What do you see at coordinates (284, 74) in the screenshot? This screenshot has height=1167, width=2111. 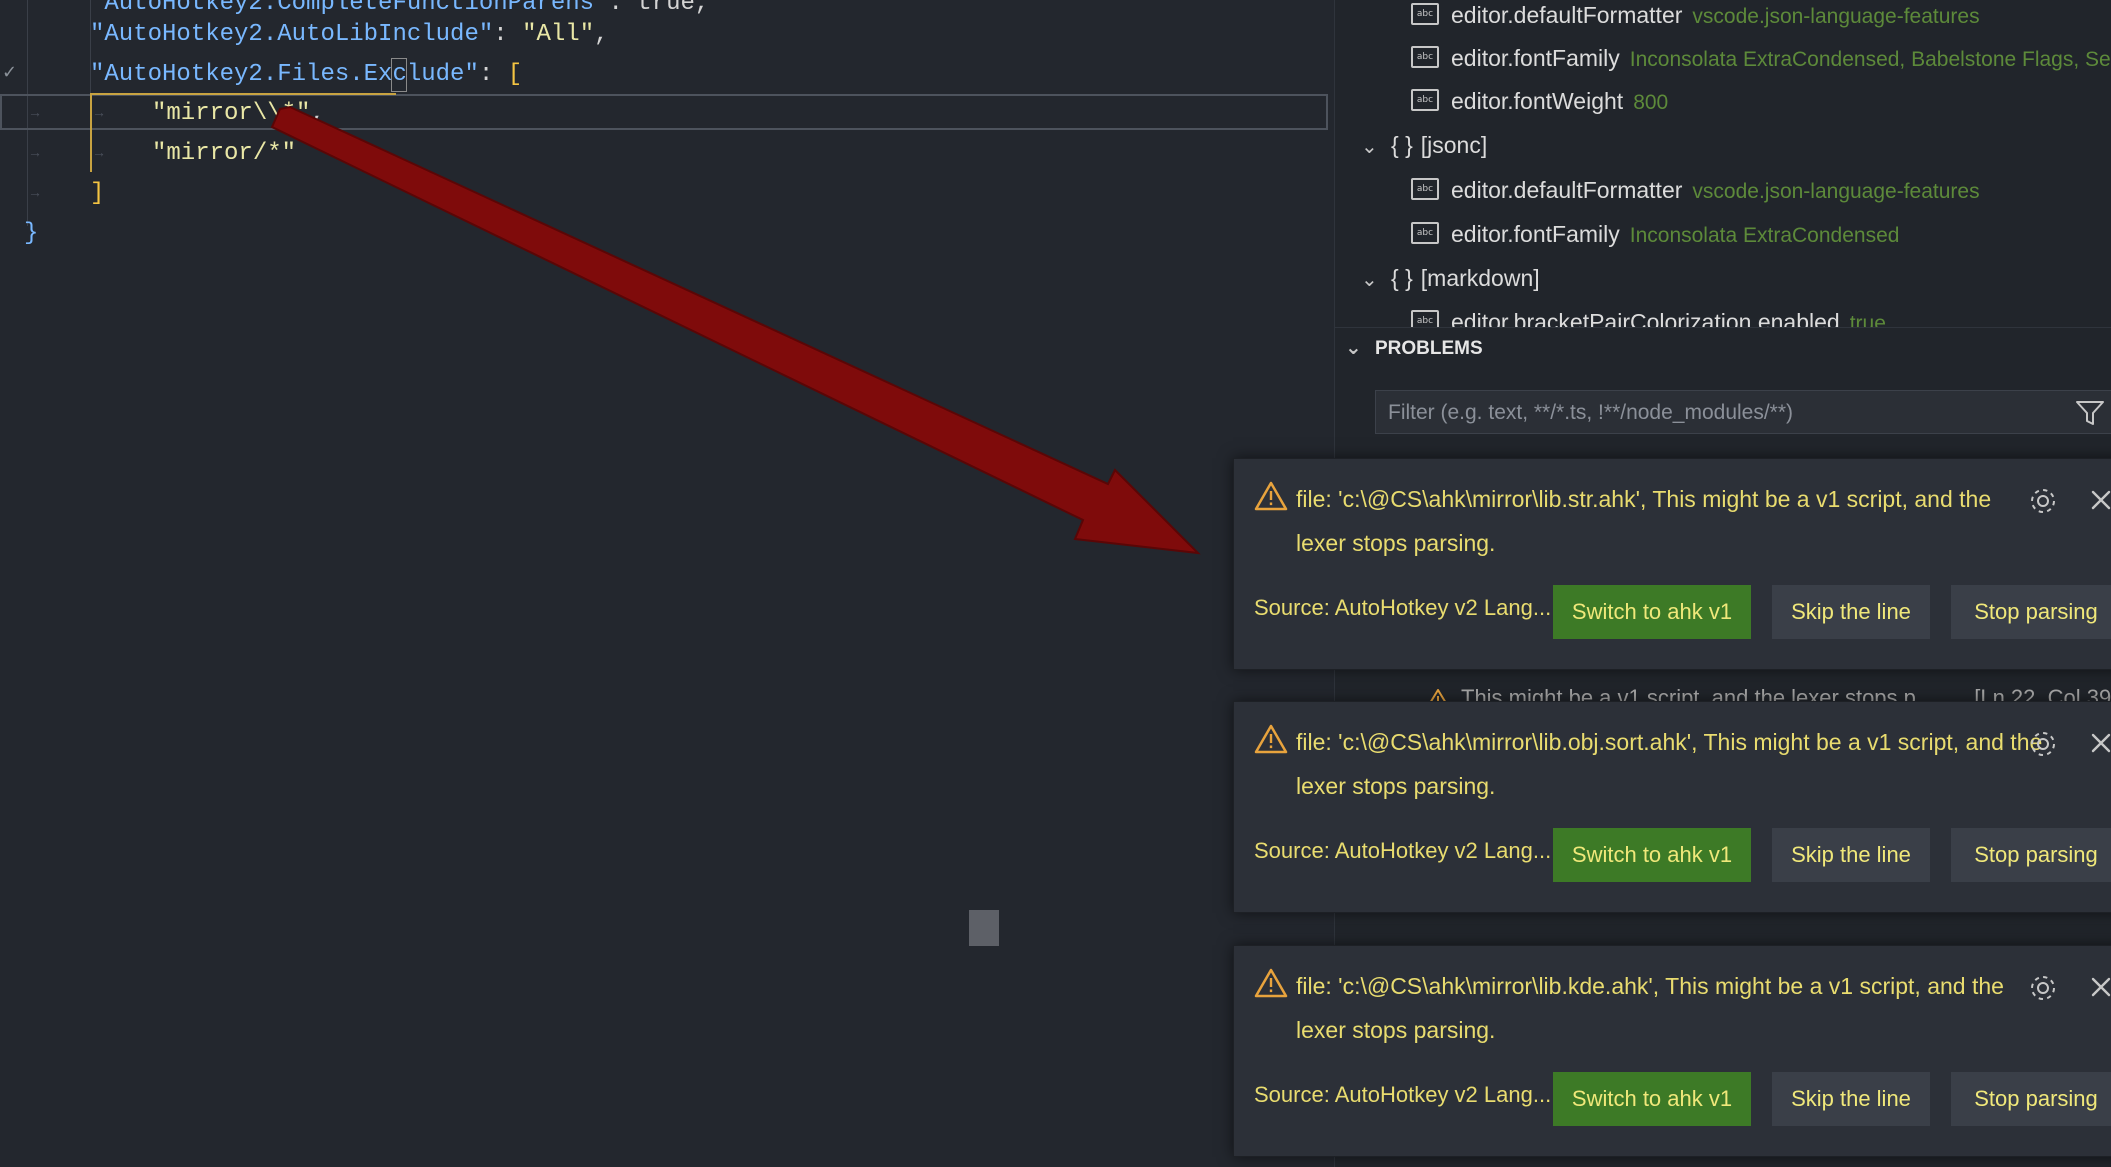 I see `json-key: "AutoHotkey2.Files.Exclude"` at bounding box center [284, 74].